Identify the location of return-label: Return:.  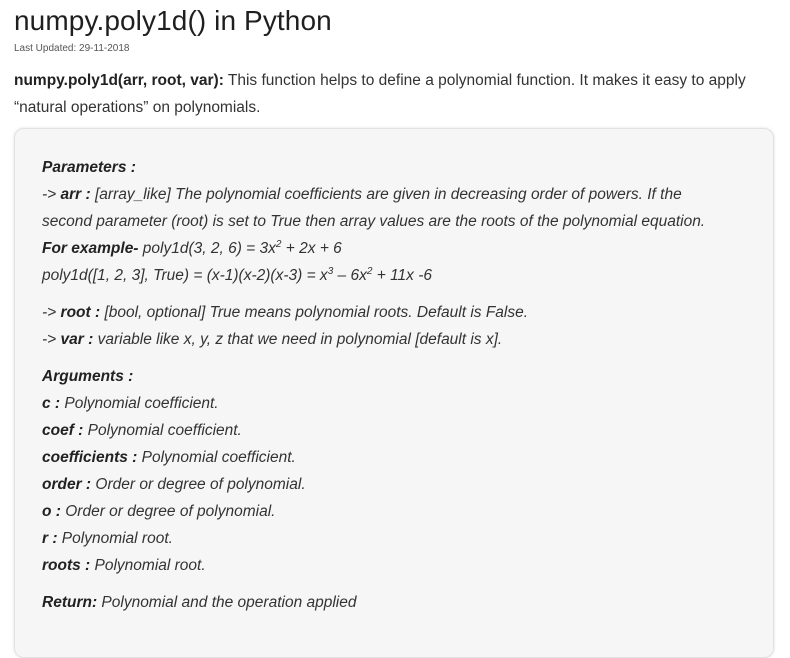
(70, 602).